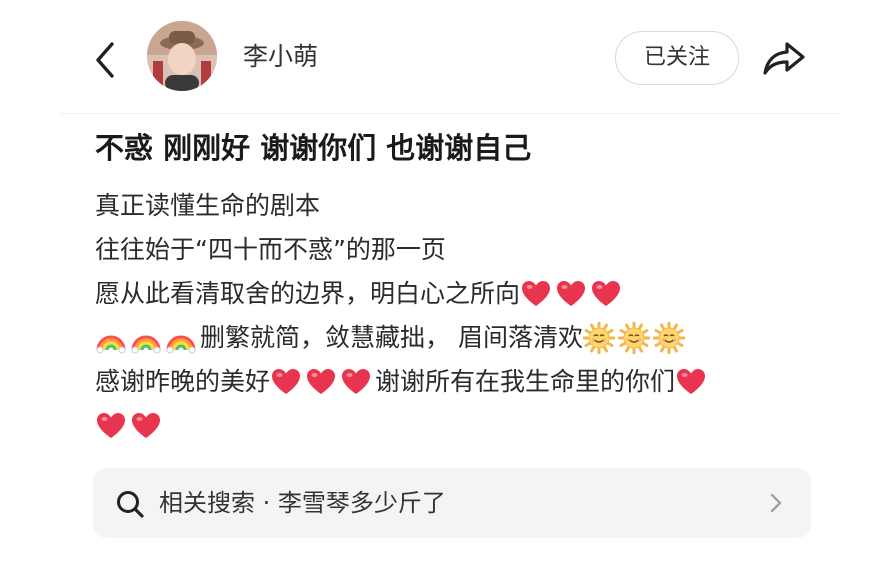 This screenshot has height=573, width=886. I want to click on search-icon, so click(130, 504).